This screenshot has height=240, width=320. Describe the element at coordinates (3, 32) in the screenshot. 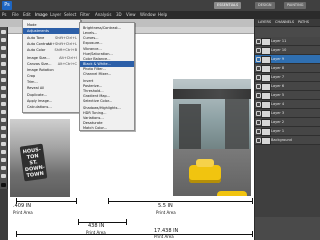

I see `move-tool-icon` at that location.